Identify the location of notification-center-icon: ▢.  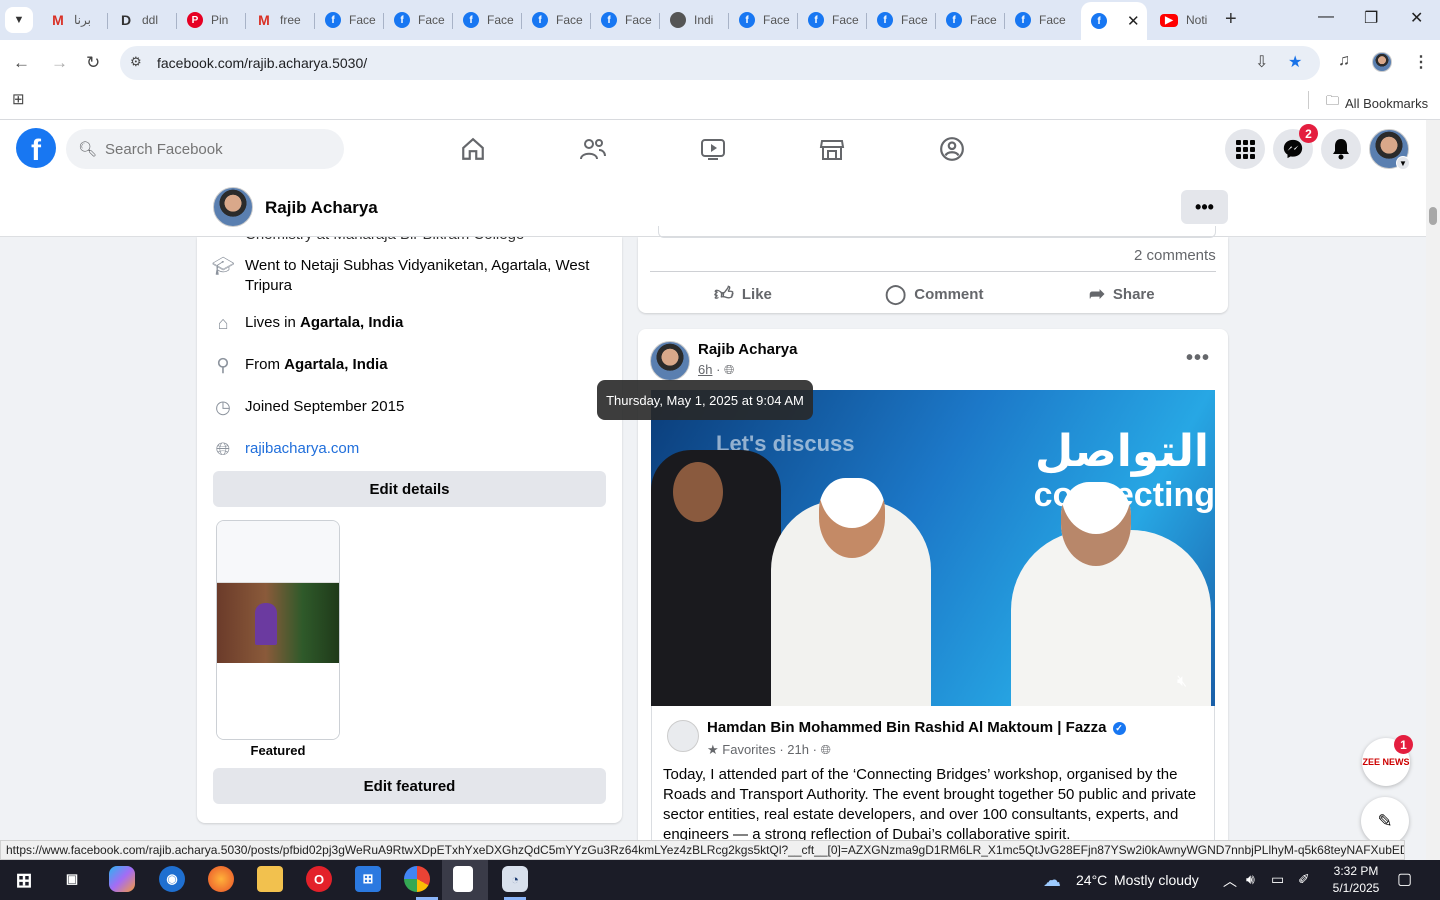
(1404, 879).